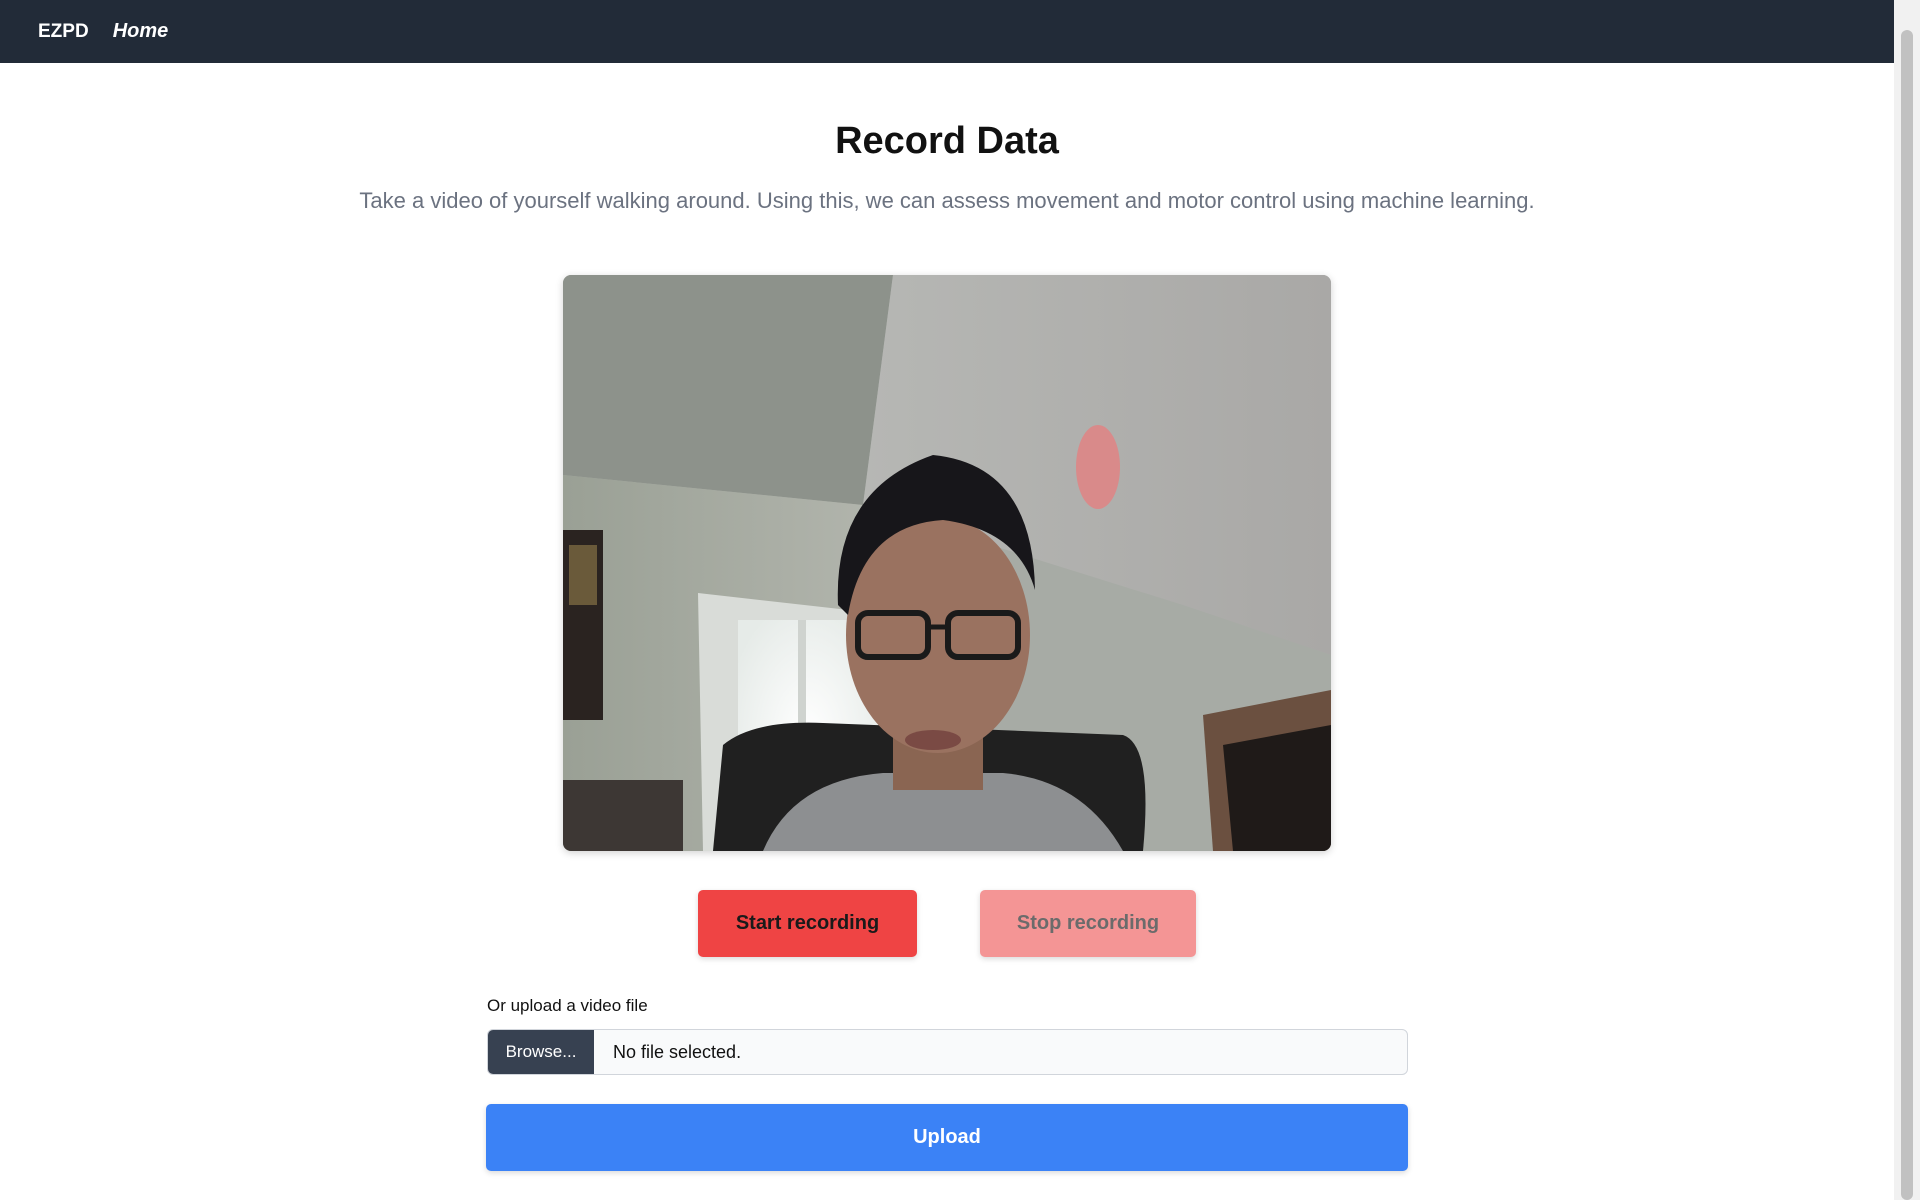  I want to click on video-file-input: Browse... No file selected., so click(947, 1052).